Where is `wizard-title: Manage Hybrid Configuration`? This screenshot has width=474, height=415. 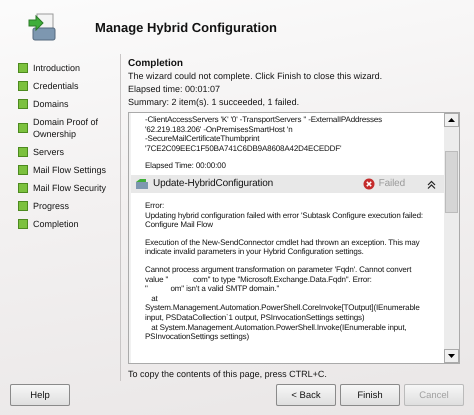 wizard-title: Manage Hybrid Configuration is located at coordinates (186, 27).